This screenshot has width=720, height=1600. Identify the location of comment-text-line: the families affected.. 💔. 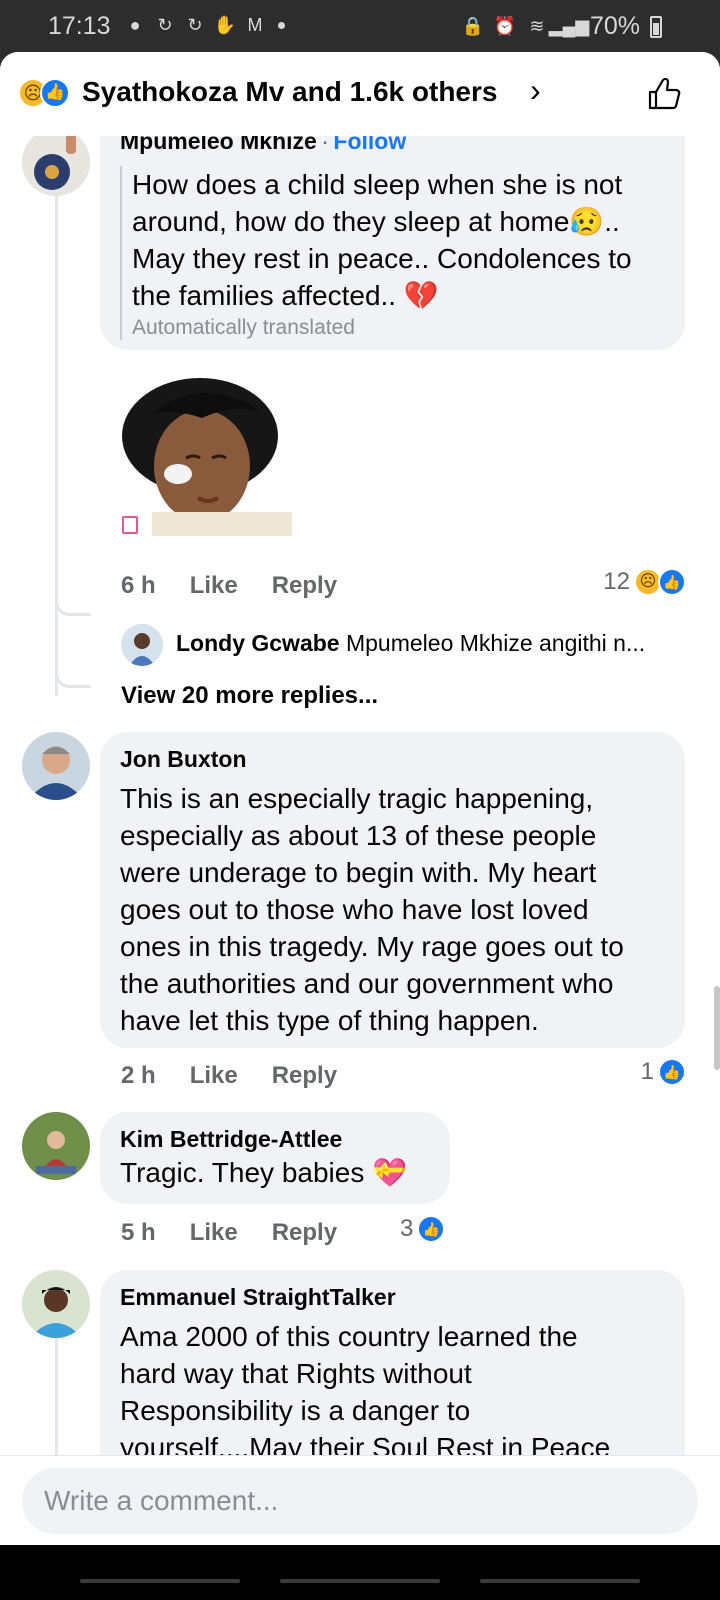
(285, 295).